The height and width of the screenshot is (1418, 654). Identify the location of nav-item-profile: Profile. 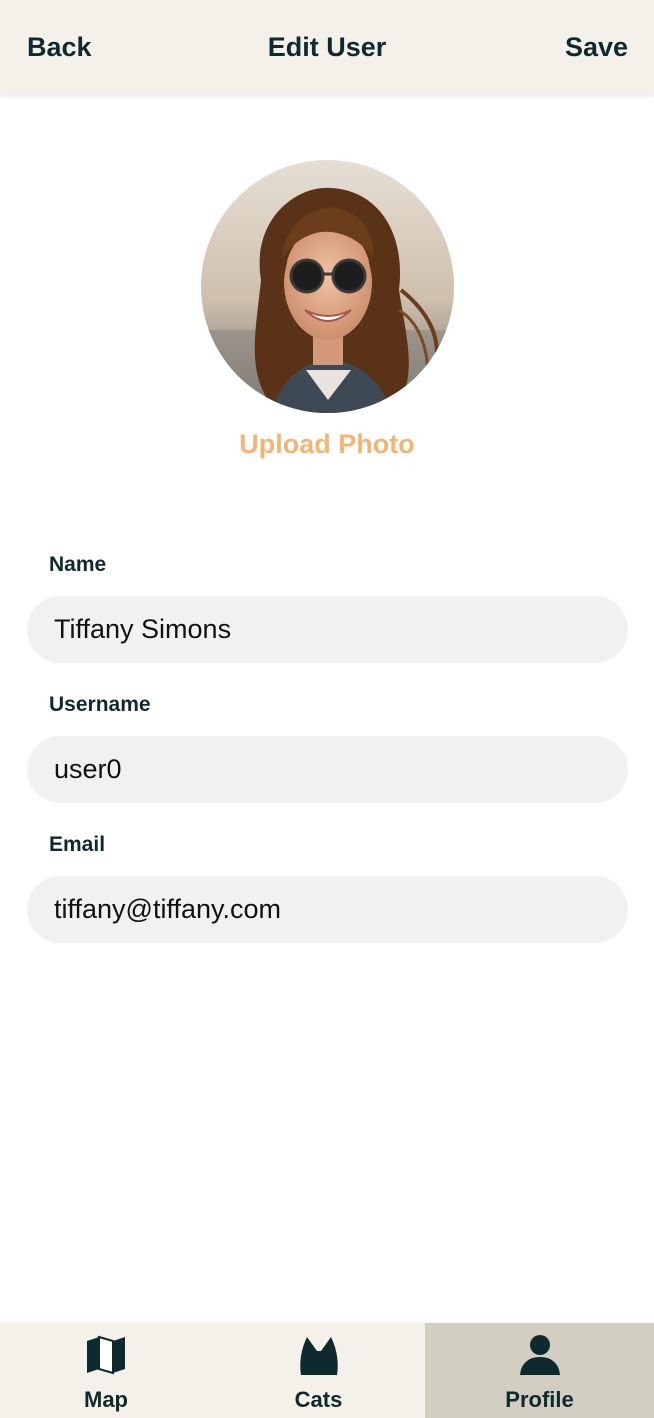
(539, 1370).